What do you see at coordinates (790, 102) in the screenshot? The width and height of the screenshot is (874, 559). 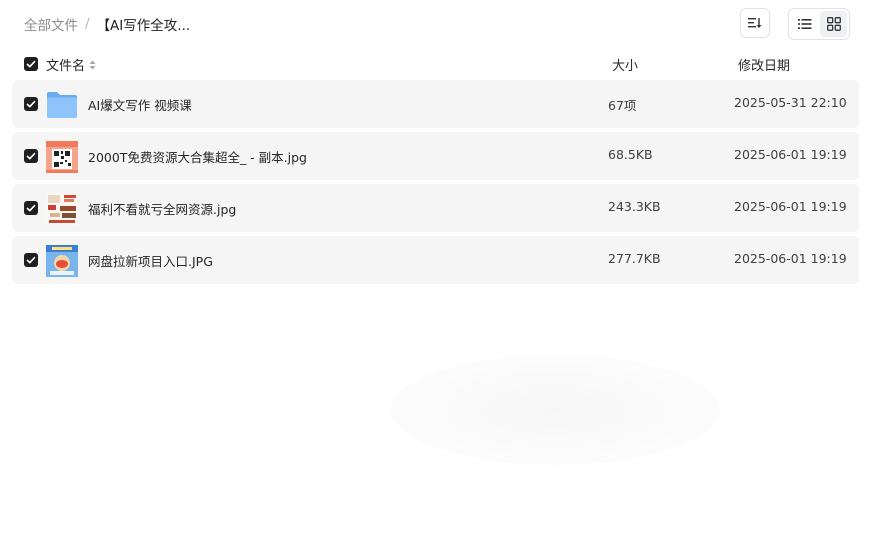 I see `file-date: 2025-05-31 22:10` at bounding box center [790, 102].